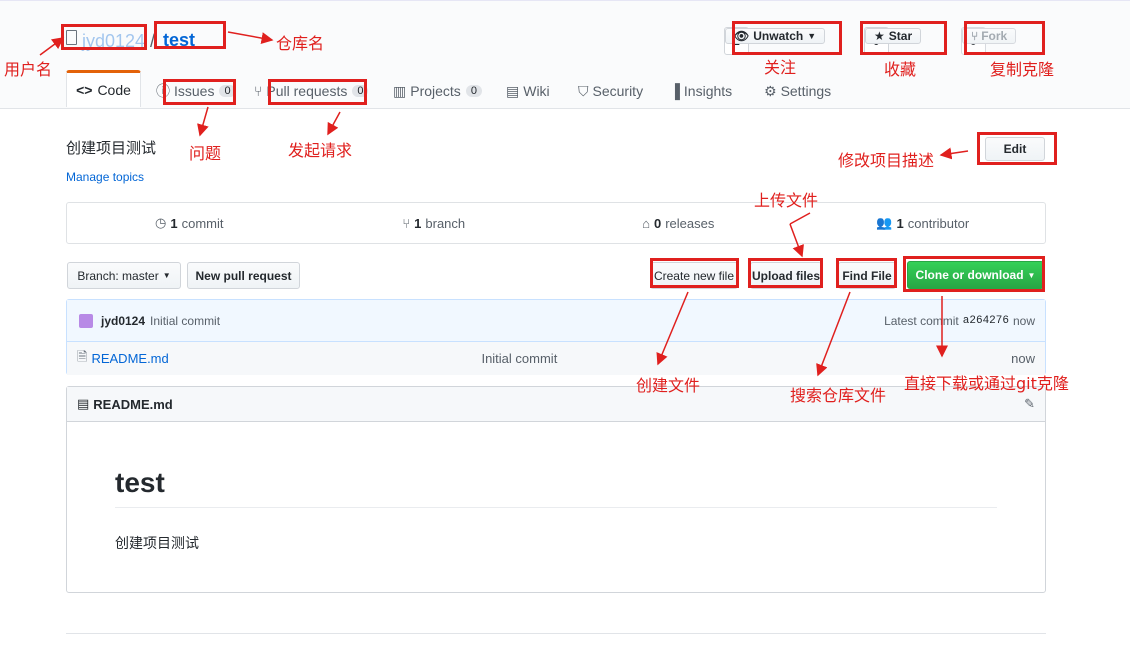 The width and height of the screenshot is (1130, 651). I want to click on annotation-search-file: 搜索仓库文件, so click(838, 395).